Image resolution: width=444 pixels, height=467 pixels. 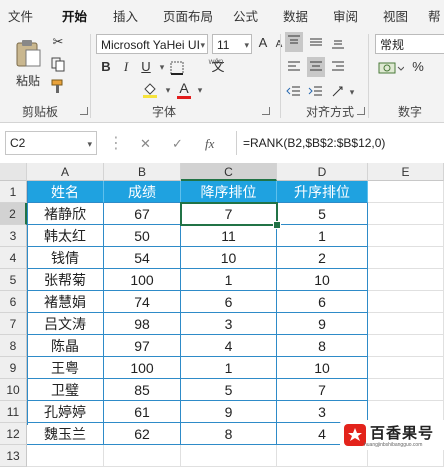 I want to click on name-cell: 魏玉兰, so click(x=65, y=434).